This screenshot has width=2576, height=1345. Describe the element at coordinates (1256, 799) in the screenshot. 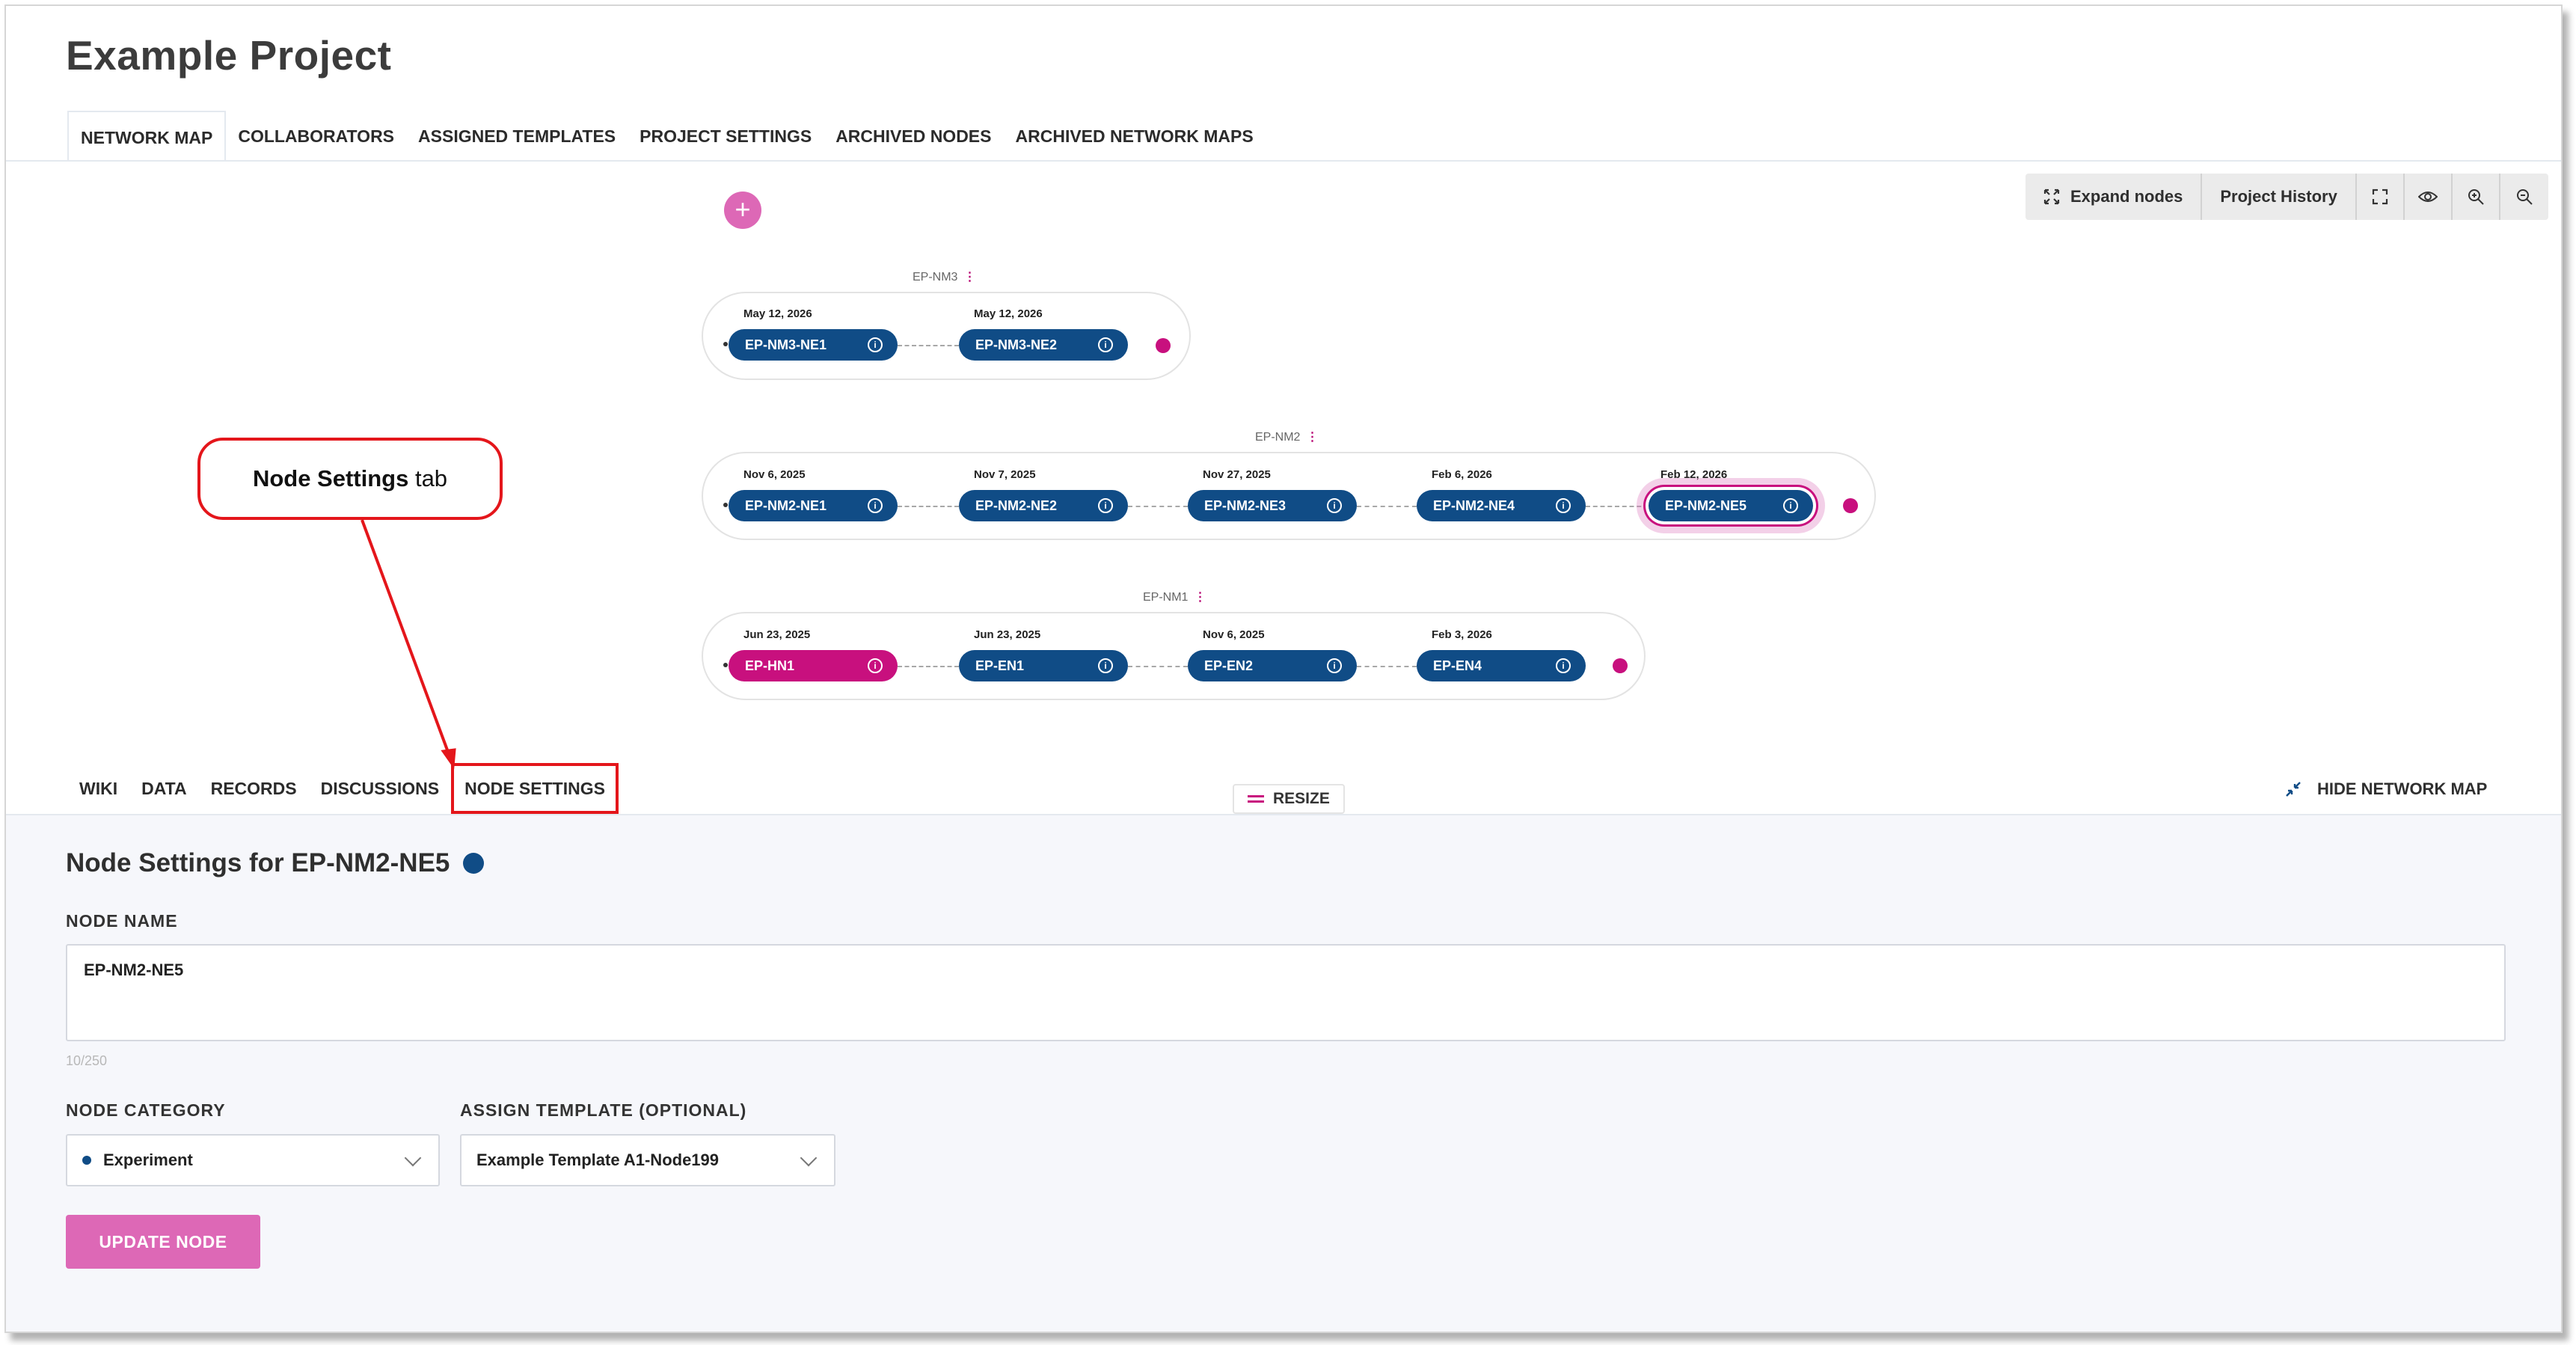

I see `resize-icon` at that location.